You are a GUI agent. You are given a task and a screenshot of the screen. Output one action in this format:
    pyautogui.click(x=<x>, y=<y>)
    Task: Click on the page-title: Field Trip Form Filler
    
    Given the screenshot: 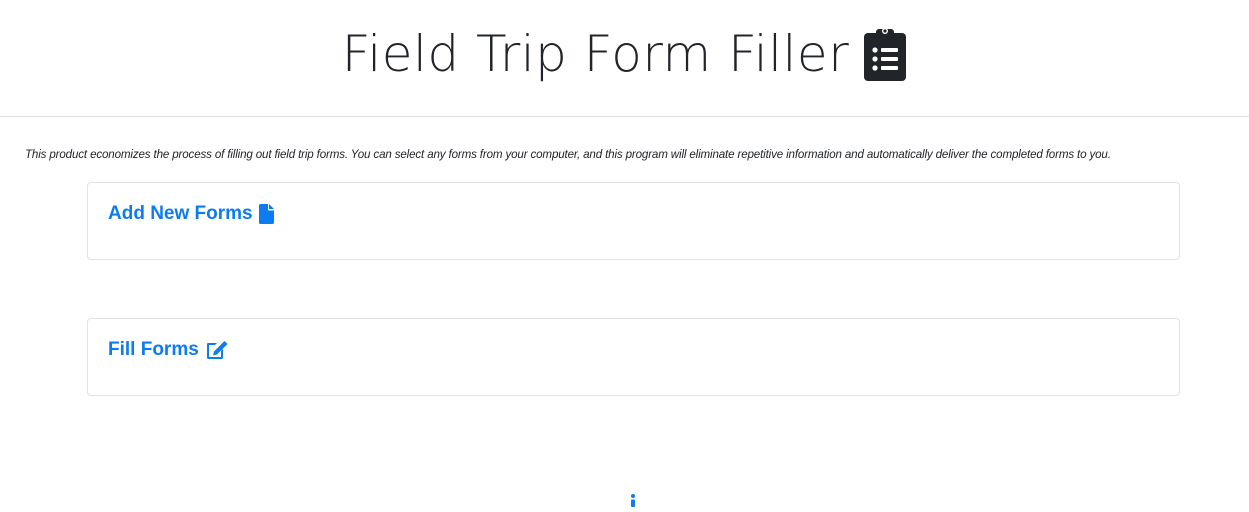 What is the action you would take?
    pyautogui.click(x=595, y=54)
    